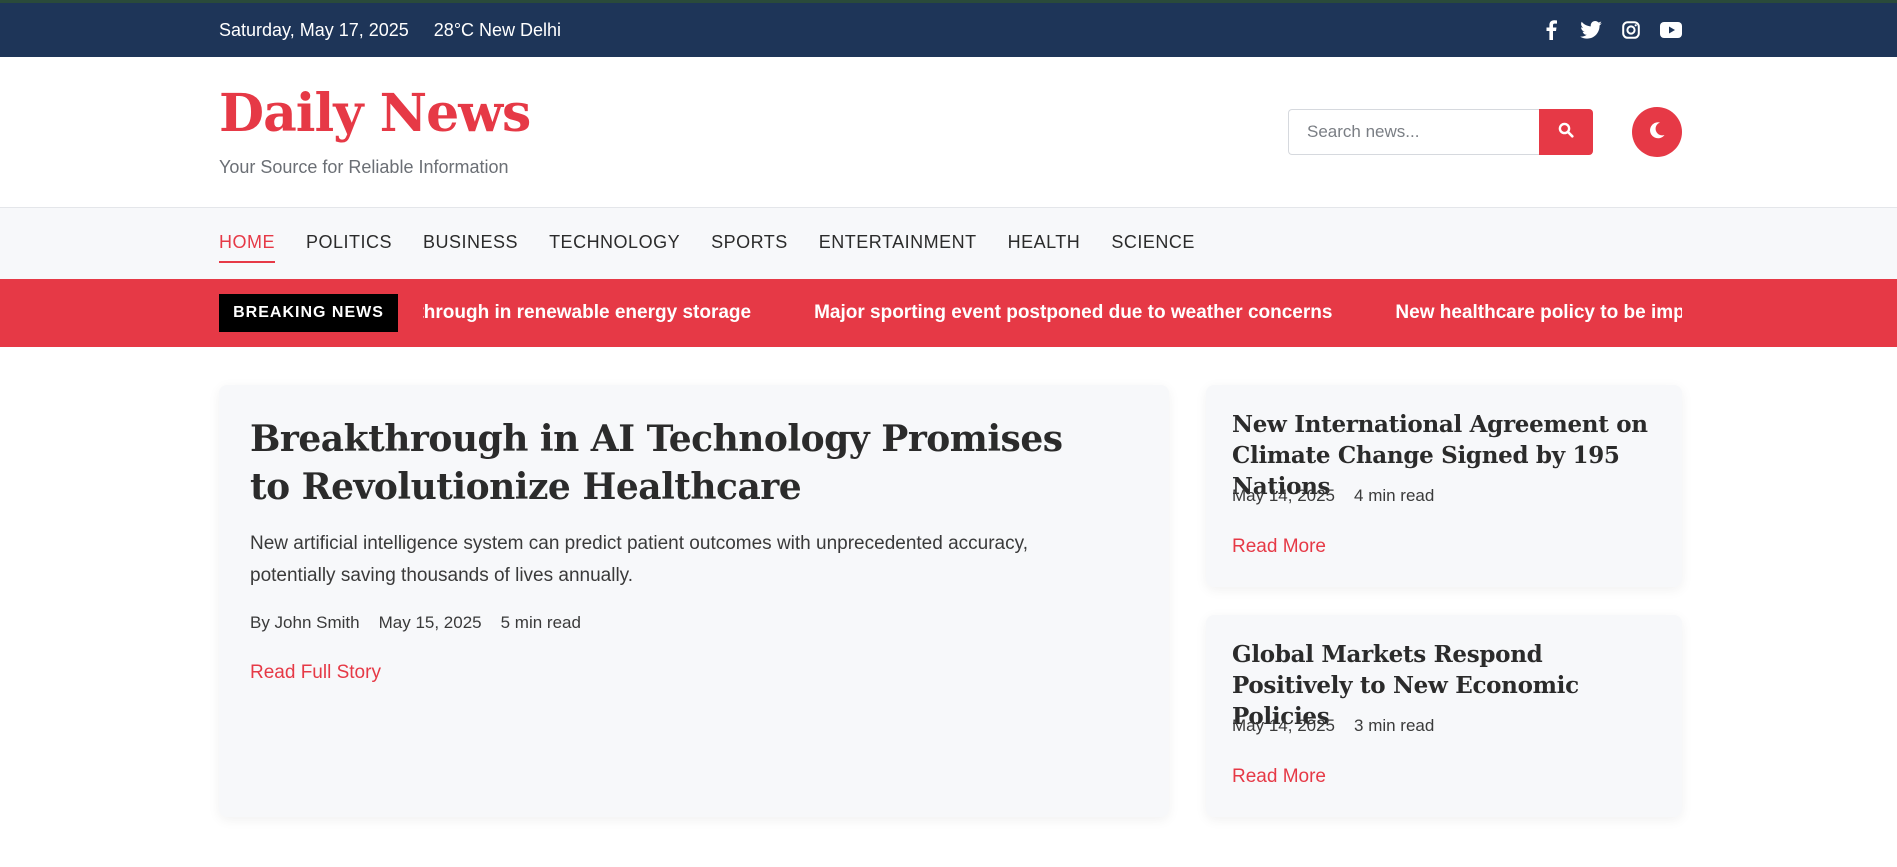 The width and height of the screenshot is (1897, 867). Describe the element at coordinates (1671, 30) in the screenshot. I see `youtube-icon` at that location.